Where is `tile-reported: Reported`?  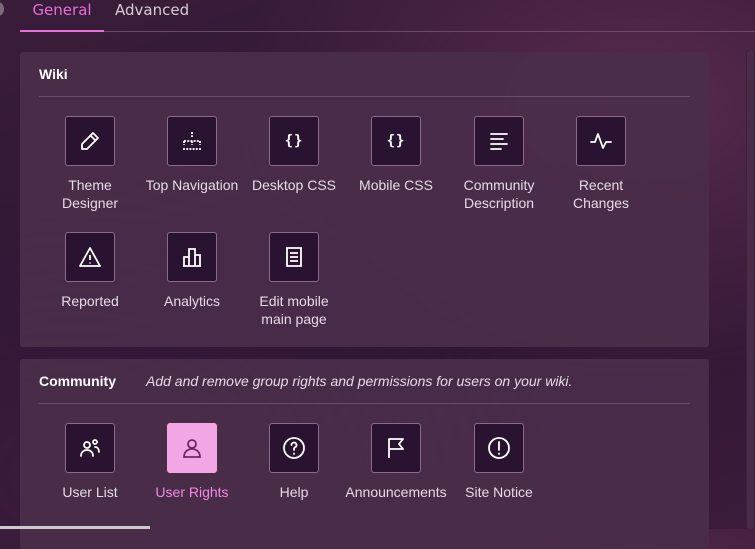
tile-reported: Reported is located at coordinates (90, 271).